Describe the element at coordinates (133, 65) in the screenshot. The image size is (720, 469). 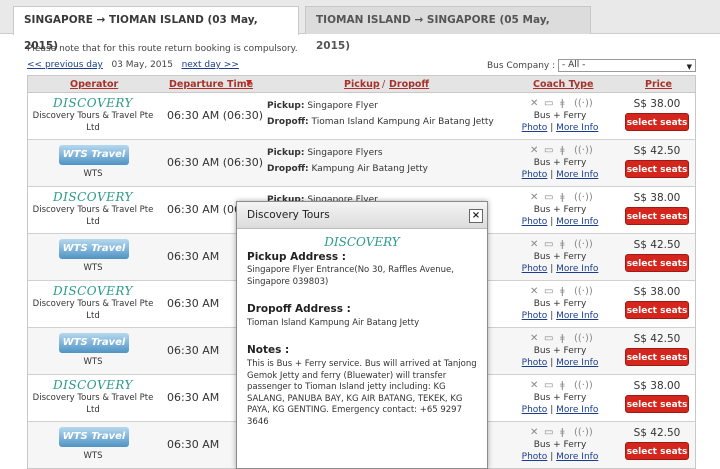
I see `date-navigation: << previous day 03 May, 2015 next day >>` at that location.